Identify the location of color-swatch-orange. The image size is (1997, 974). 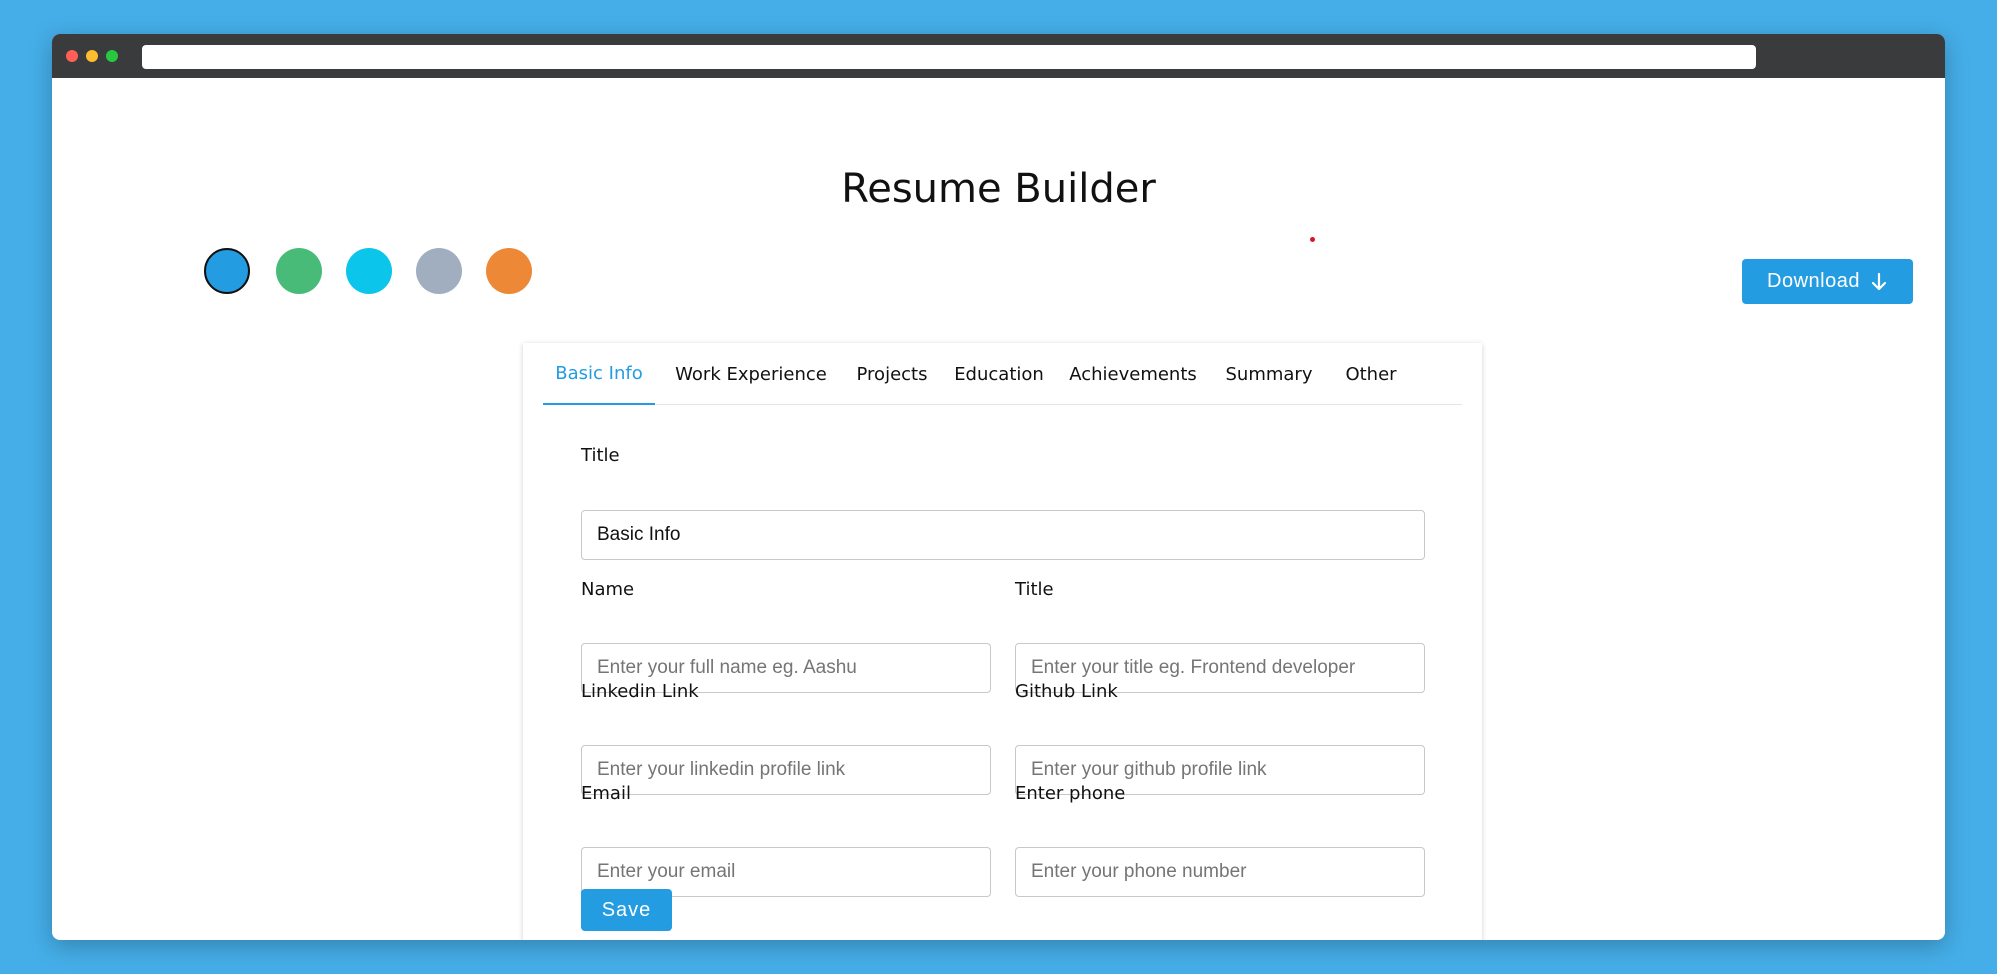
(509, 271).